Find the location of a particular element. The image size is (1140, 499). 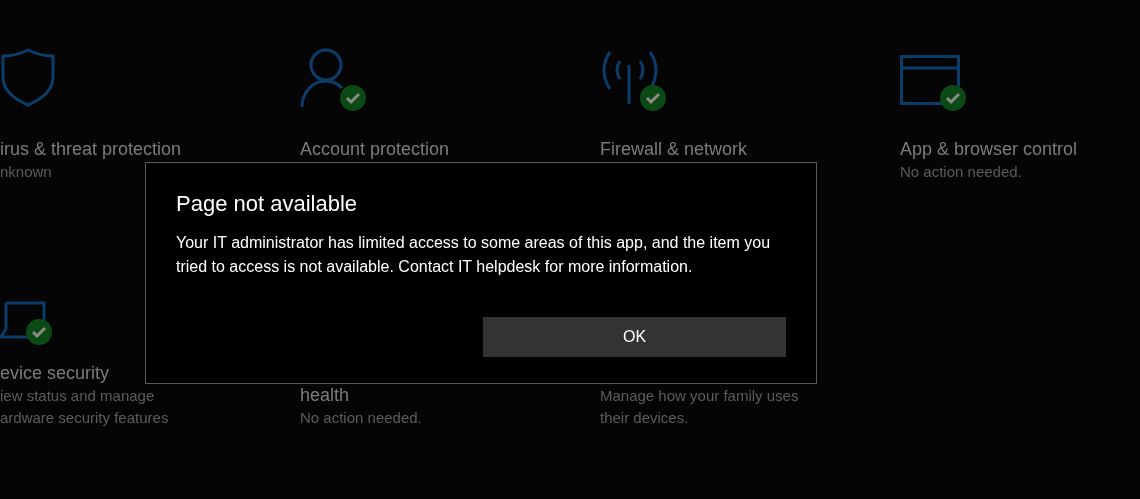

dialog-message: Your IT administrator has limited access to some areas of this app, and the item you tried to access is not available. Contact IT helpdesk for more information. is located at coordinates (474, 255).